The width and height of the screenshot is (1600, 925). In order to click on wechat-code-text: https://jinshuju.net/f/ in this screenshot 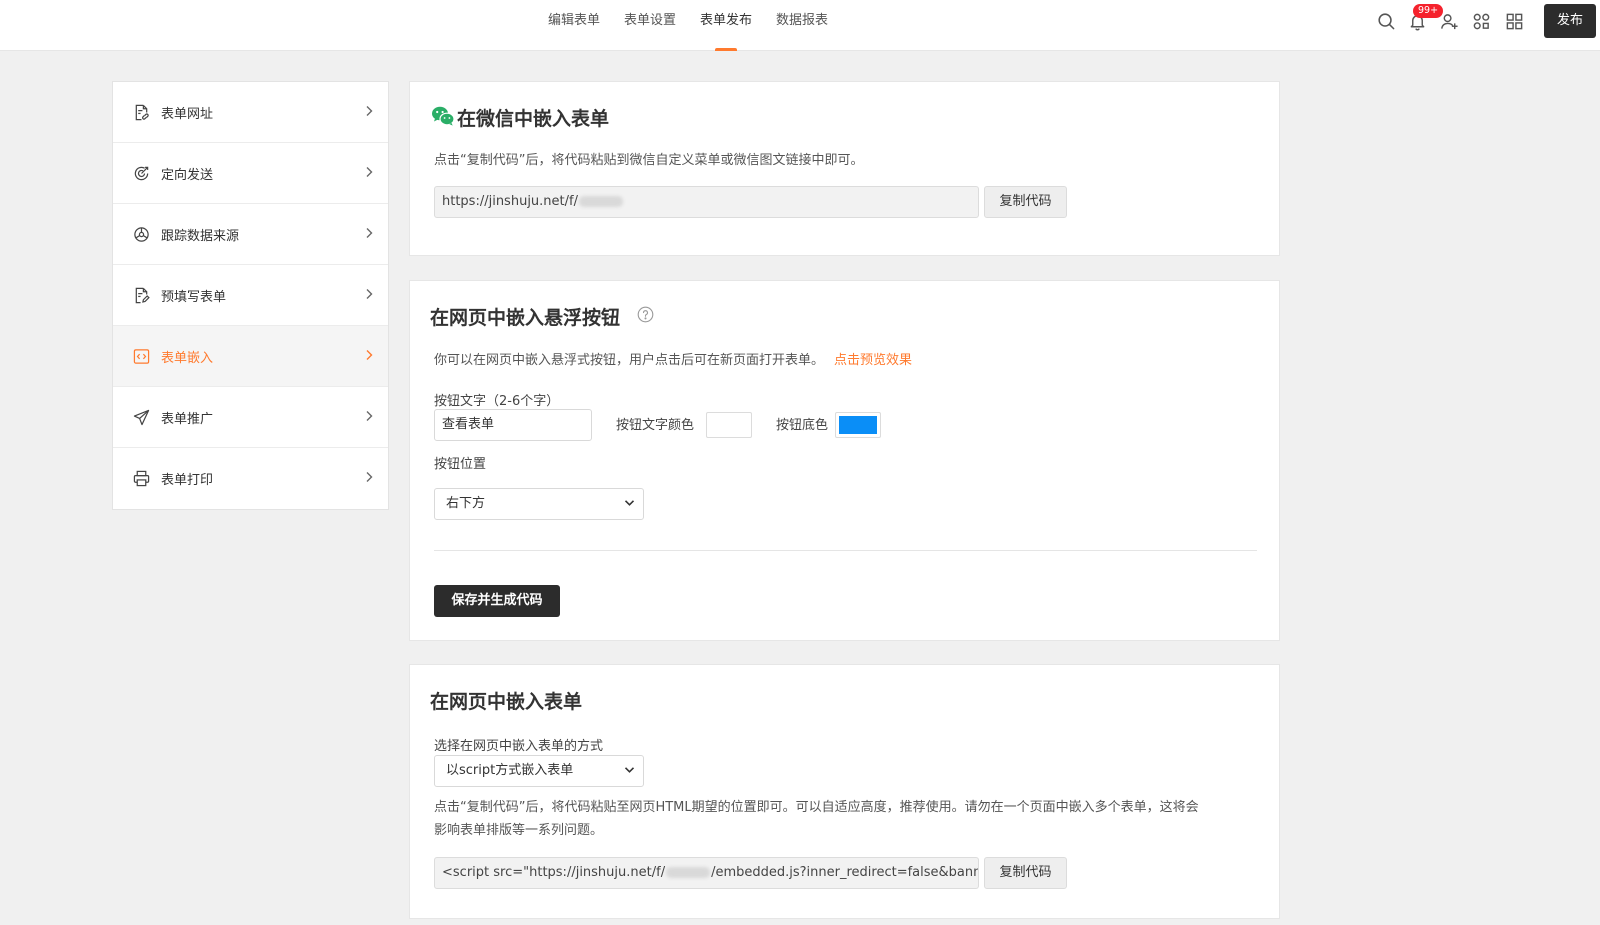, I will do `click(510, 201)`.